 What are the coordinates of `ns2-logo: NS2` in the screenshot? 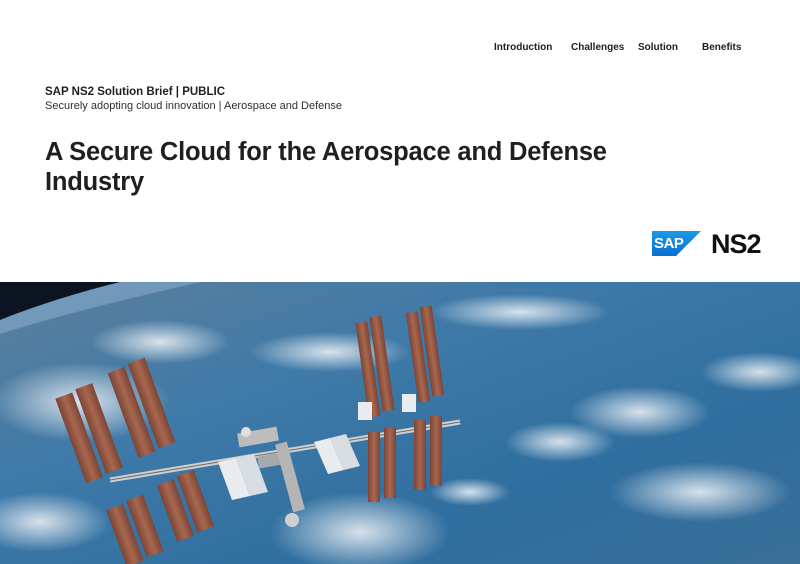 It's located at (736, 244).